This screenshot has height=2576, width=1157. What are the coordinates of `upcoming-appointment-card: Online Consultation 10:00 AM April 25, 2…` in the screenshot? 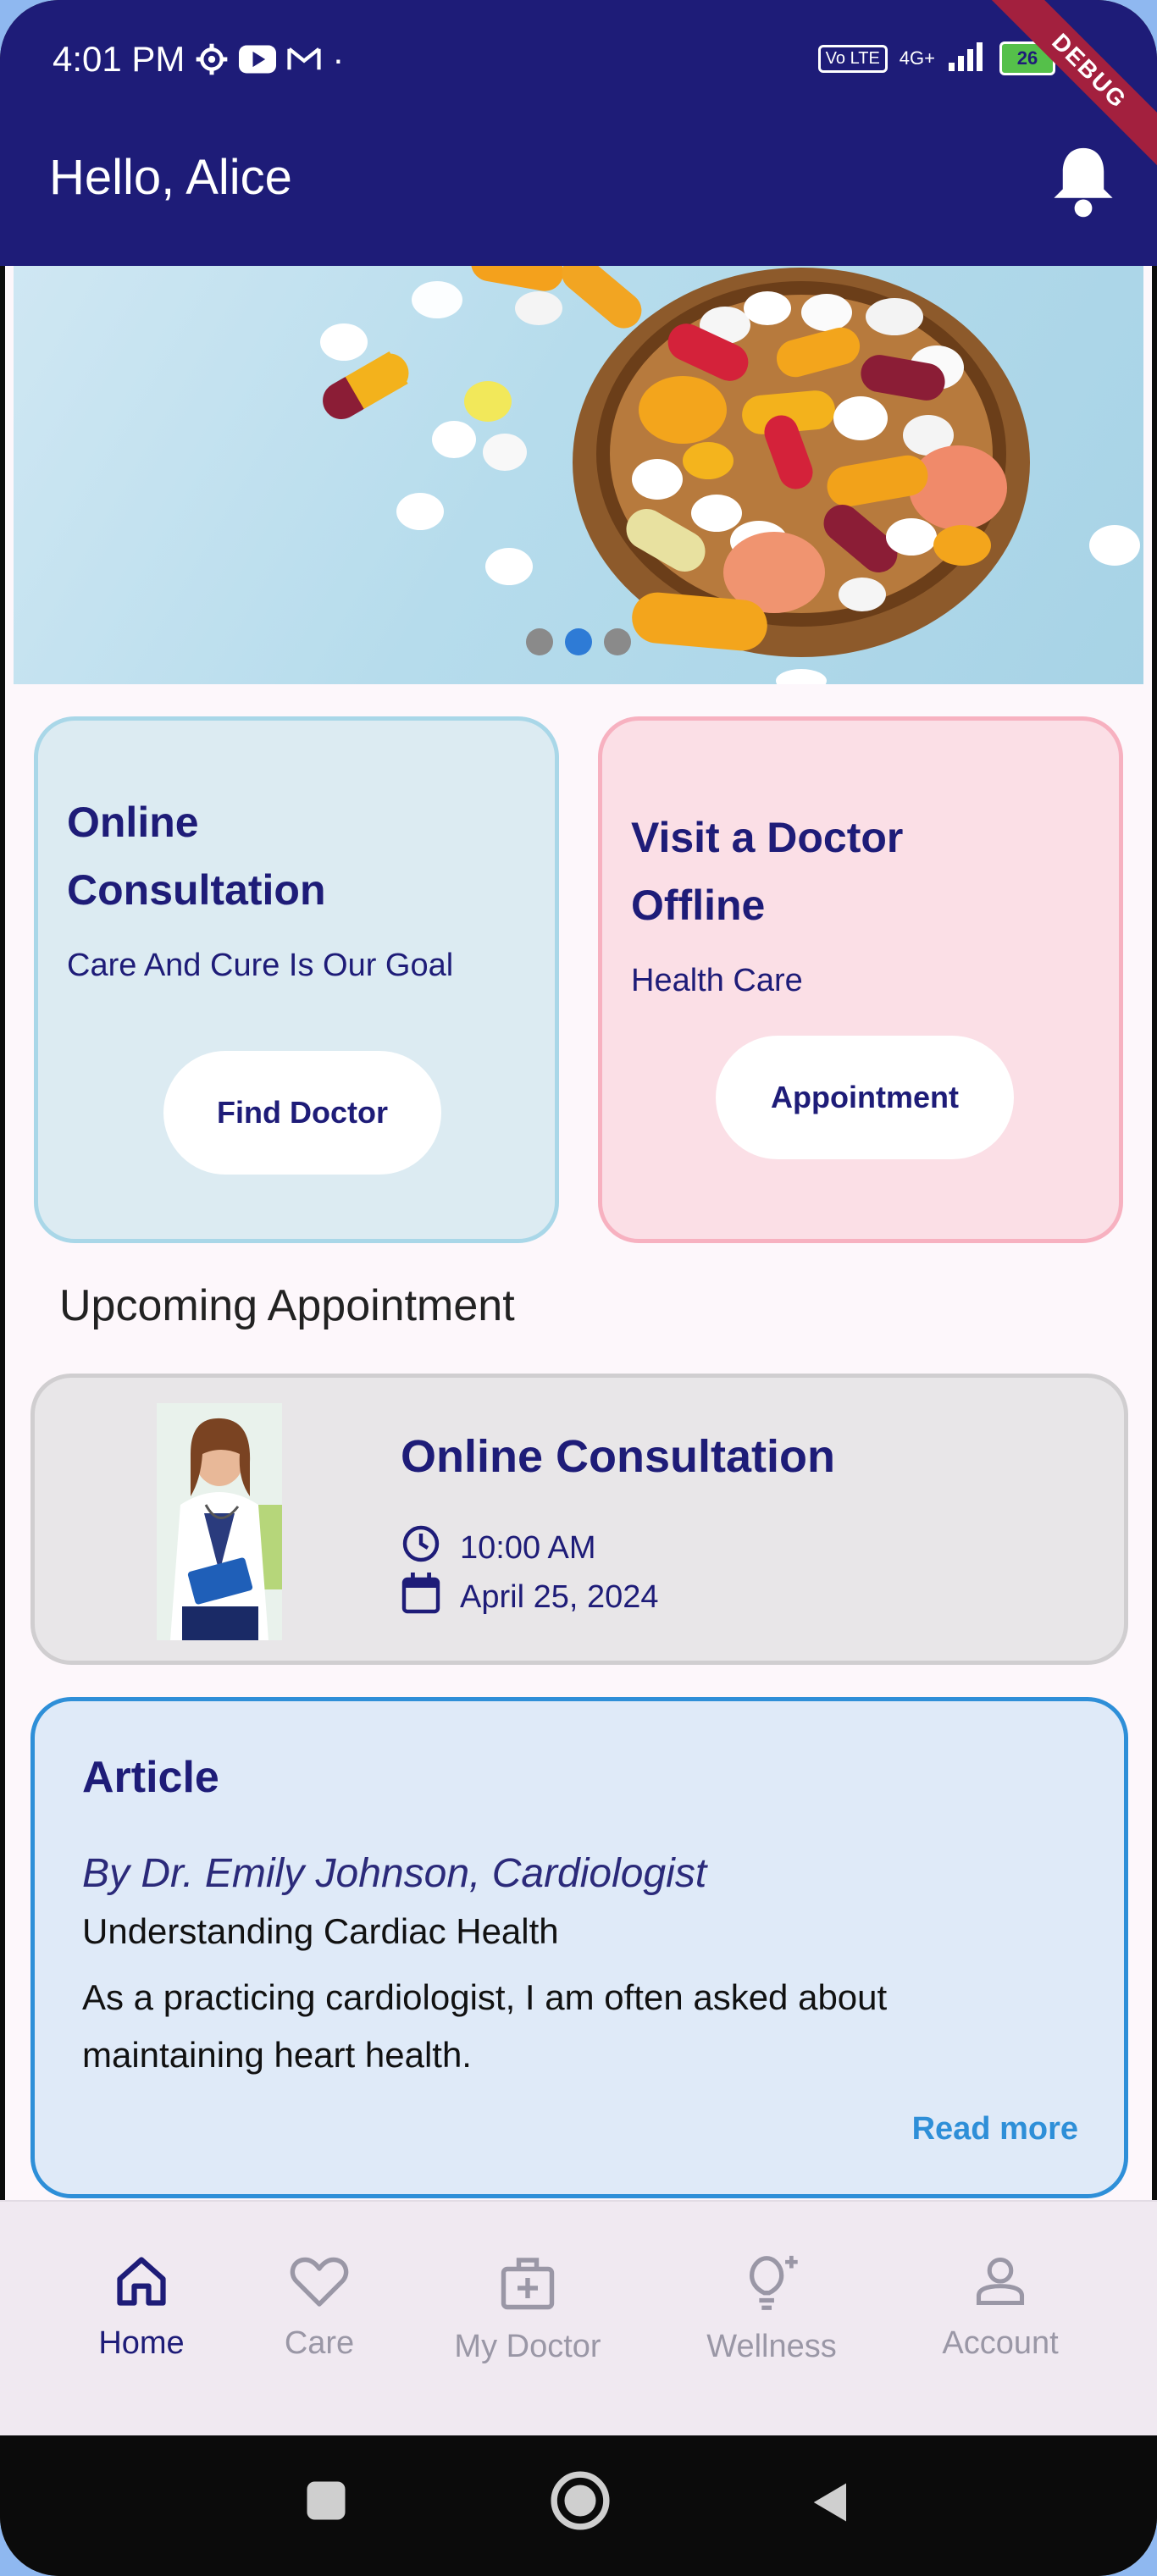 It's located at (579, 1519).